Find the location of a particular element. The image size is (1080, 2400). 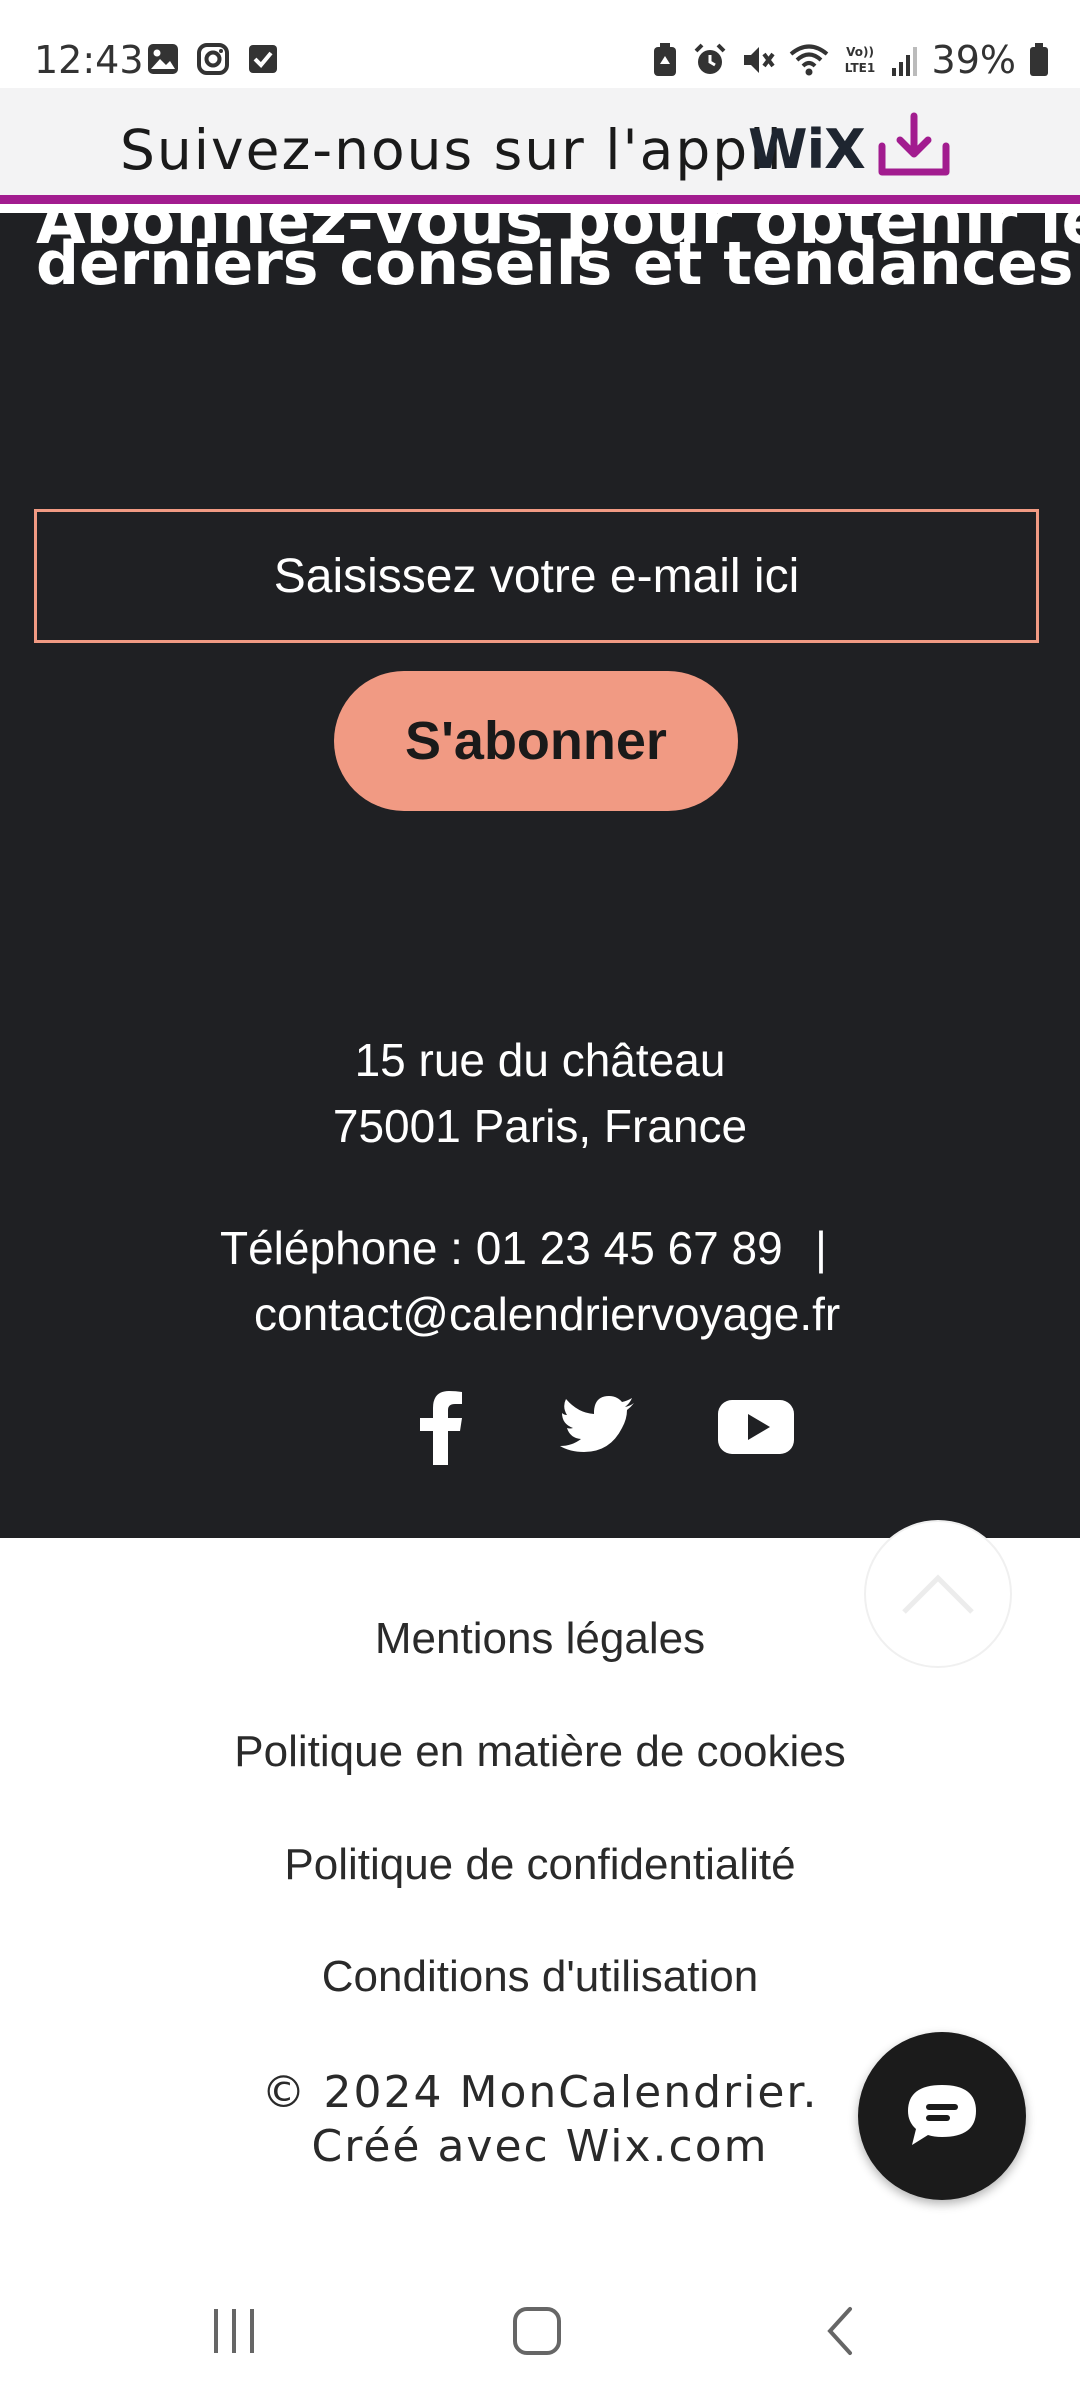

alarm-icon is located at coordinates (709, 58).